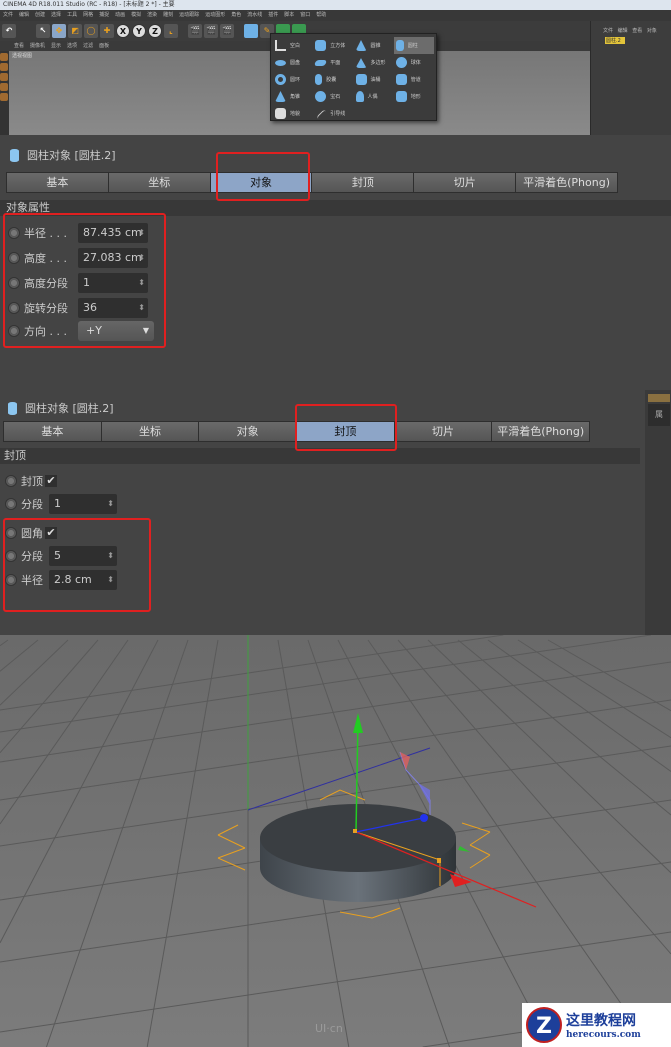 This screenshot has height=1047, width=671. I want to click on menu-item-torus: 圆环, so click(293, 79).